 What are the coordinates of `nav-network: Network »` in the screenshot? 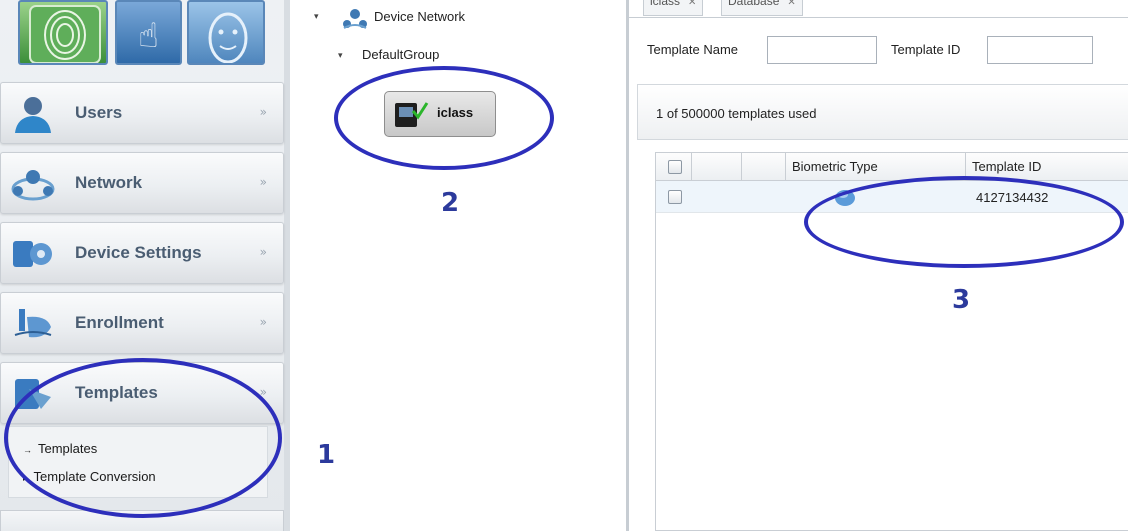 It's located at (142, 183).